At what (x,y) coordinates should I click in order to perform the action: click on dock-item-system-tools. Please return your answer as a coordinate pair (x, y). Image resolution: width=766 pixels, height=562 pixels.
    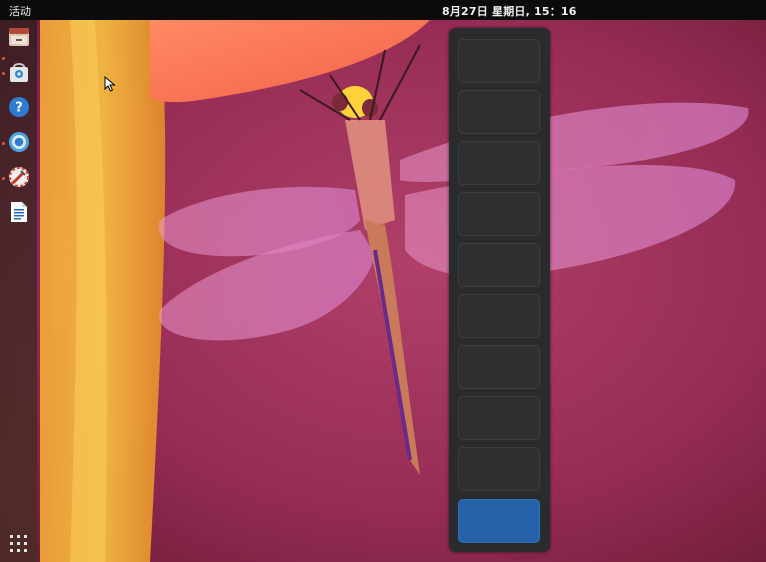
    Looking at the image, I should click on (19, 177).